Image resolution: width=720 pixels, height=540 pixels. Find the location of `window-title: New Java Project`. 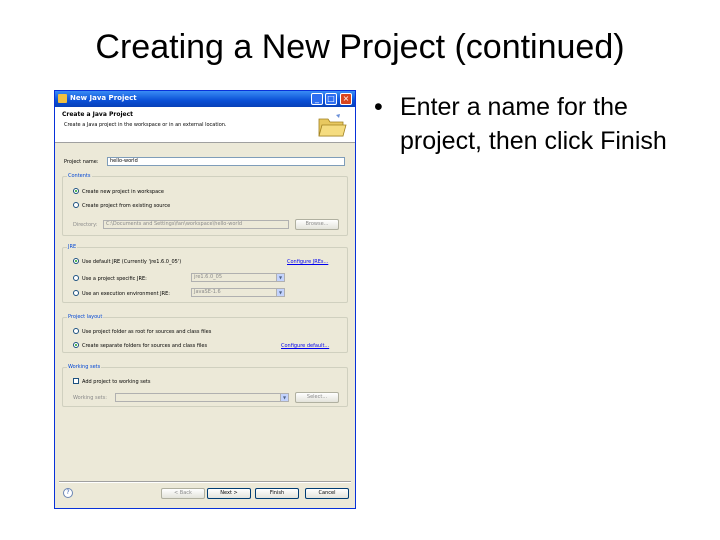

window-title: New Java Project is located at coordinates (103, 98).